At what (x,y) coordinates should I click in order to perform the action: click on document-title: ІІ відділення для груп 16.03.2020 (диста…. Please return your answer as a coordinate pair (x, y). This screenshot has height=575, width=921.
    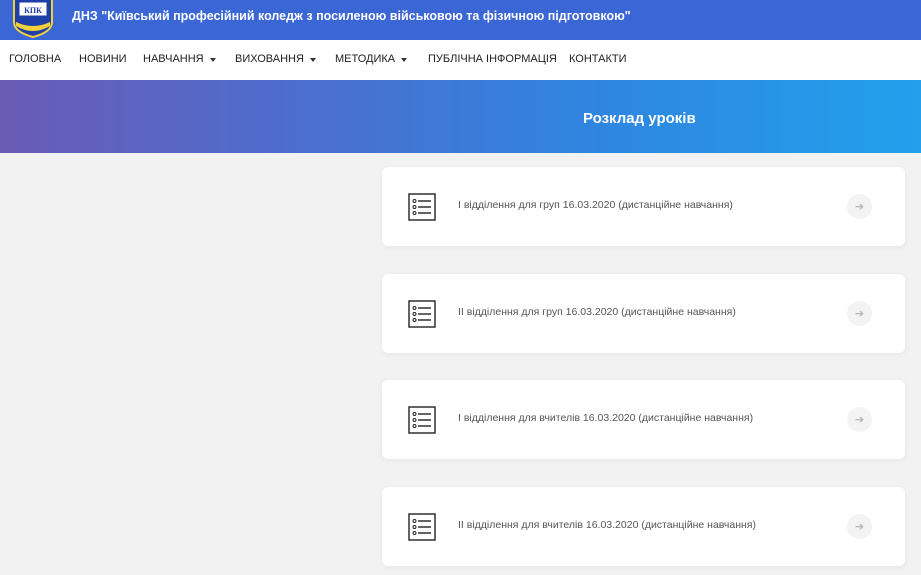
    Looking at the image, I should click on (597, 312).